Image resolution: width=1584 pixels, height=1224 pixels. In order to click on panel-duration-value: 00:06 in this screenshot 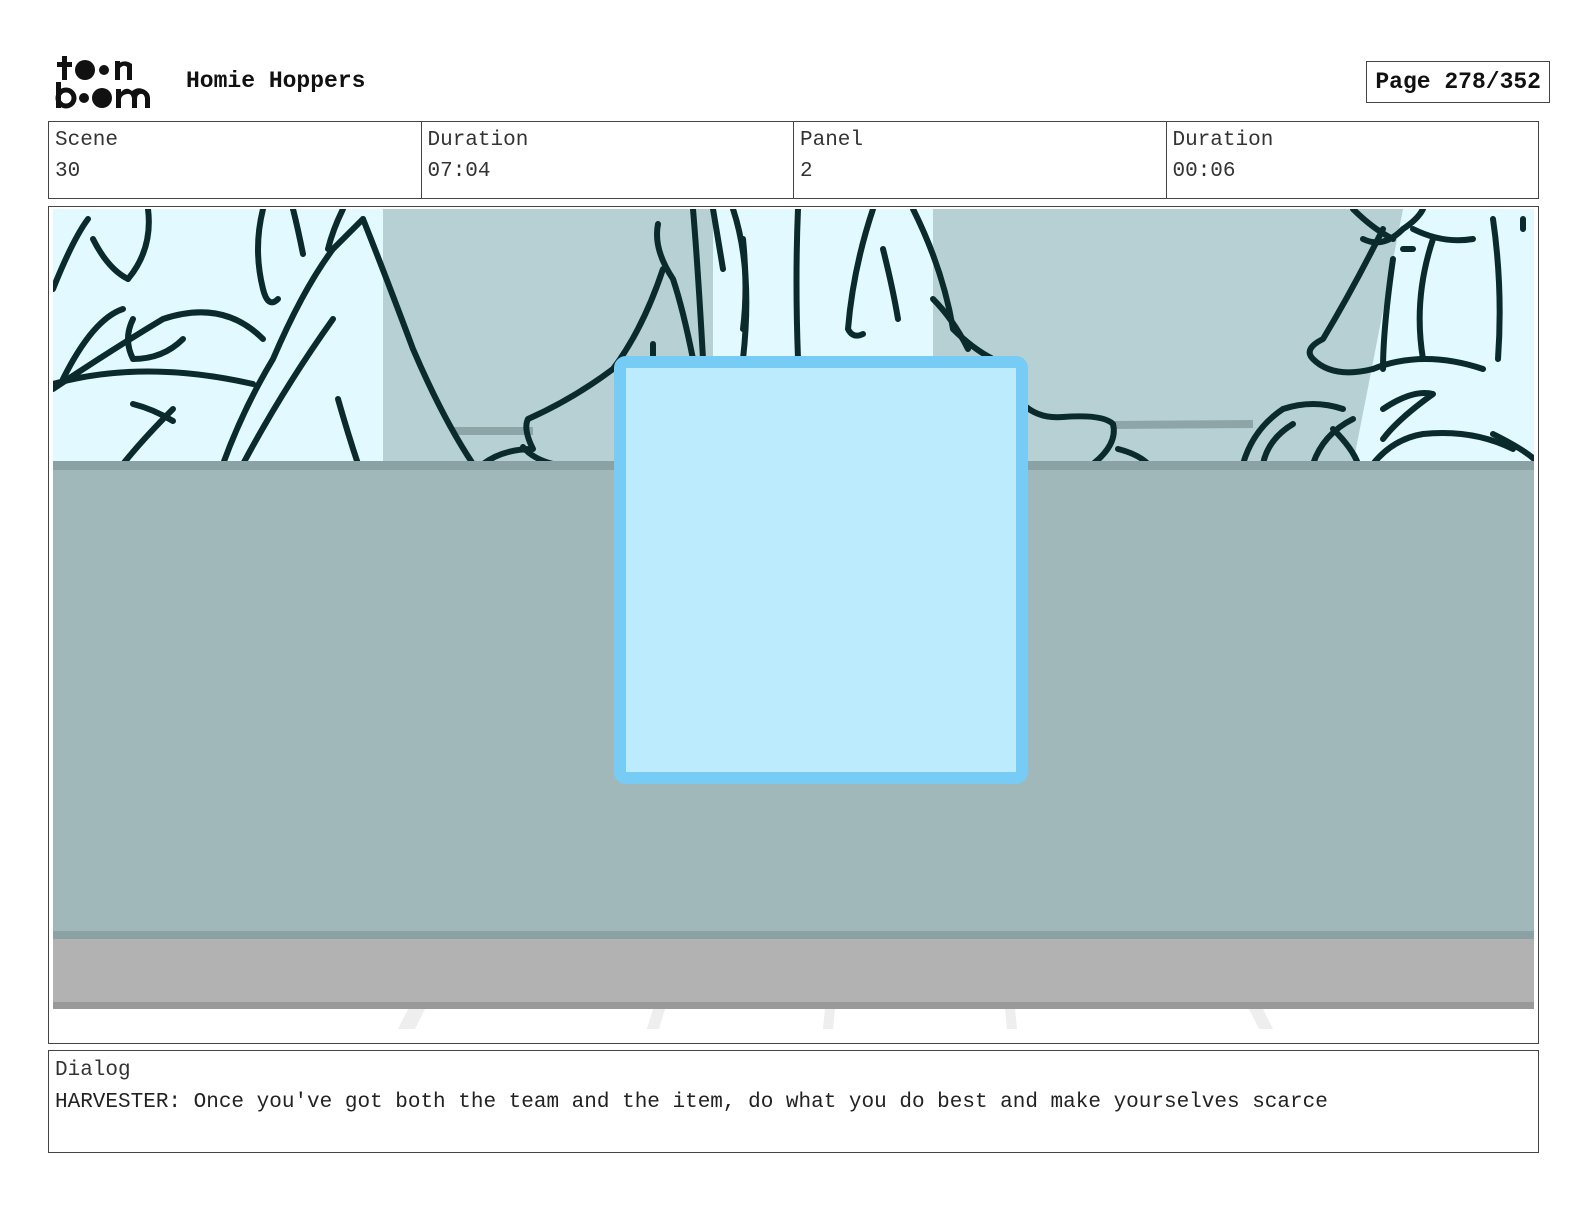, I will do `click(1204, 171)`.